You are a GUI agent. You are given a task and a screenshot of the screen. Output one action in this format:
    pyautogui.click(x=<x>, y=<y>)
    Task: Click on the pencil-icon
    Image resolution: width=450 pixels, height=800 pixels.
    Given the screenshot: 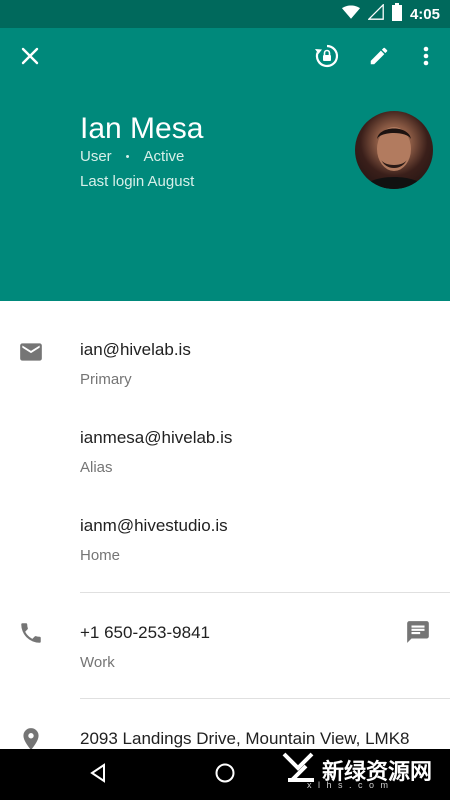 What is the action you would take?
    pyautogui.click(x=379, y=58)
    